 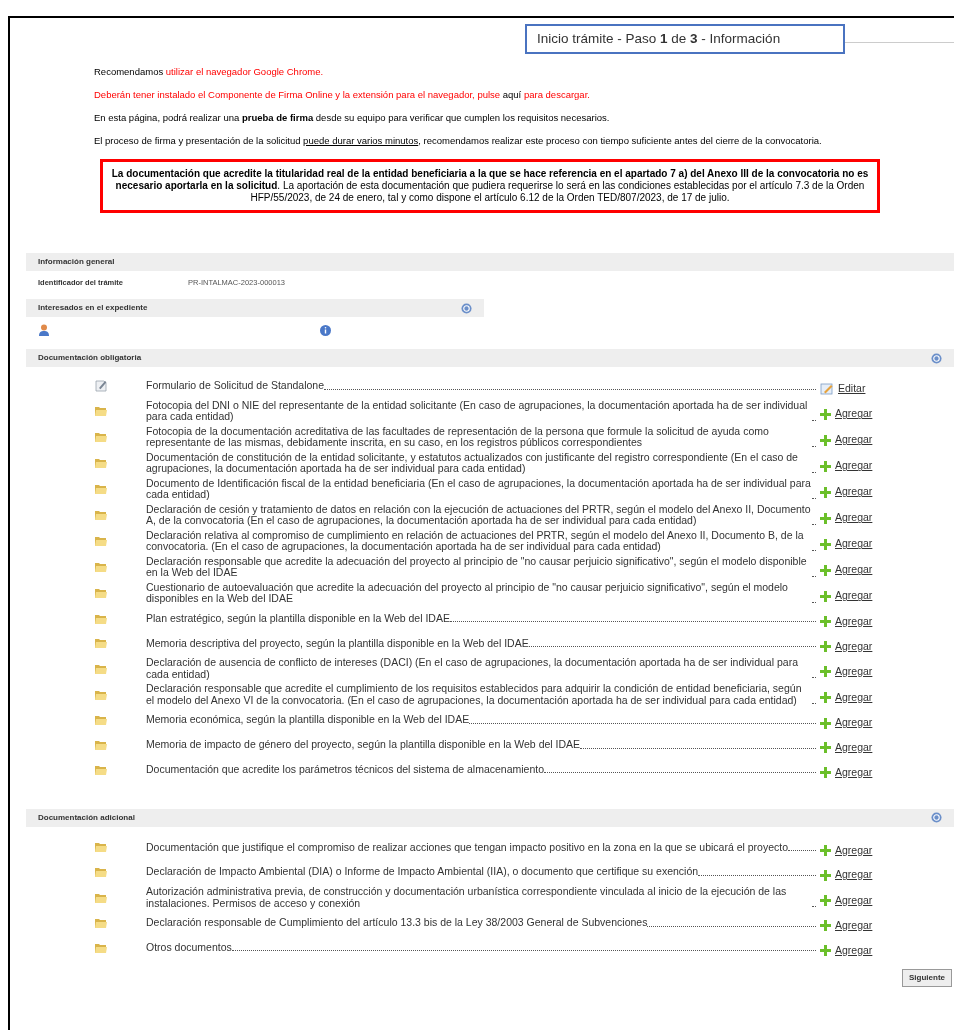 I want to click on section-title: Documentación obligatoria, so click(x=90, y=358).